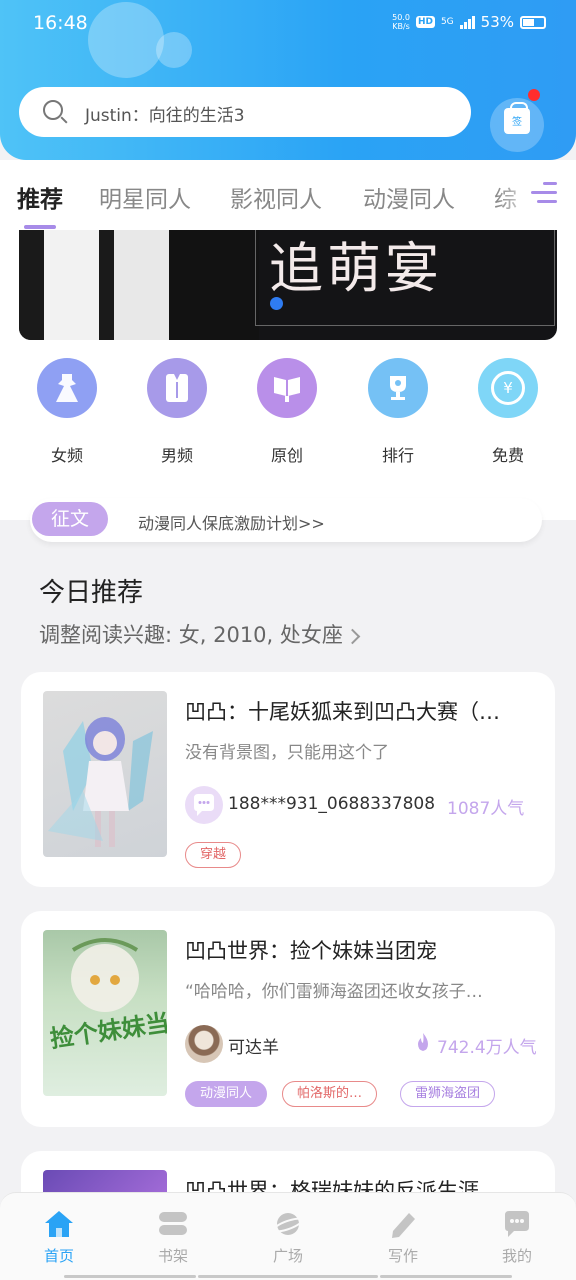 The image size is (576, 1280). Describe the element at coordinates (497, 22) in the screenshot. I see `battery-percent: 53%` at that location.